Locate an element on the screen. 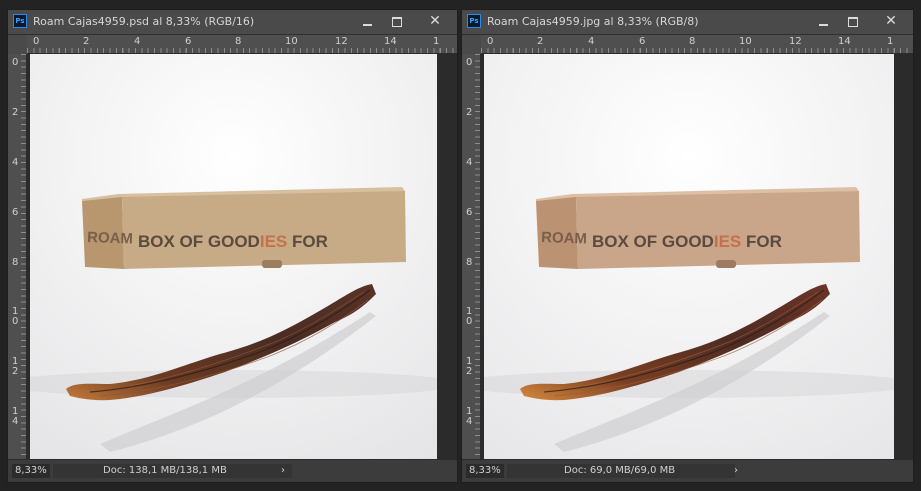  window-title: Roam Cajas4959.psd al 8,33% (RGB/16) is located at coordinates (144, 21).